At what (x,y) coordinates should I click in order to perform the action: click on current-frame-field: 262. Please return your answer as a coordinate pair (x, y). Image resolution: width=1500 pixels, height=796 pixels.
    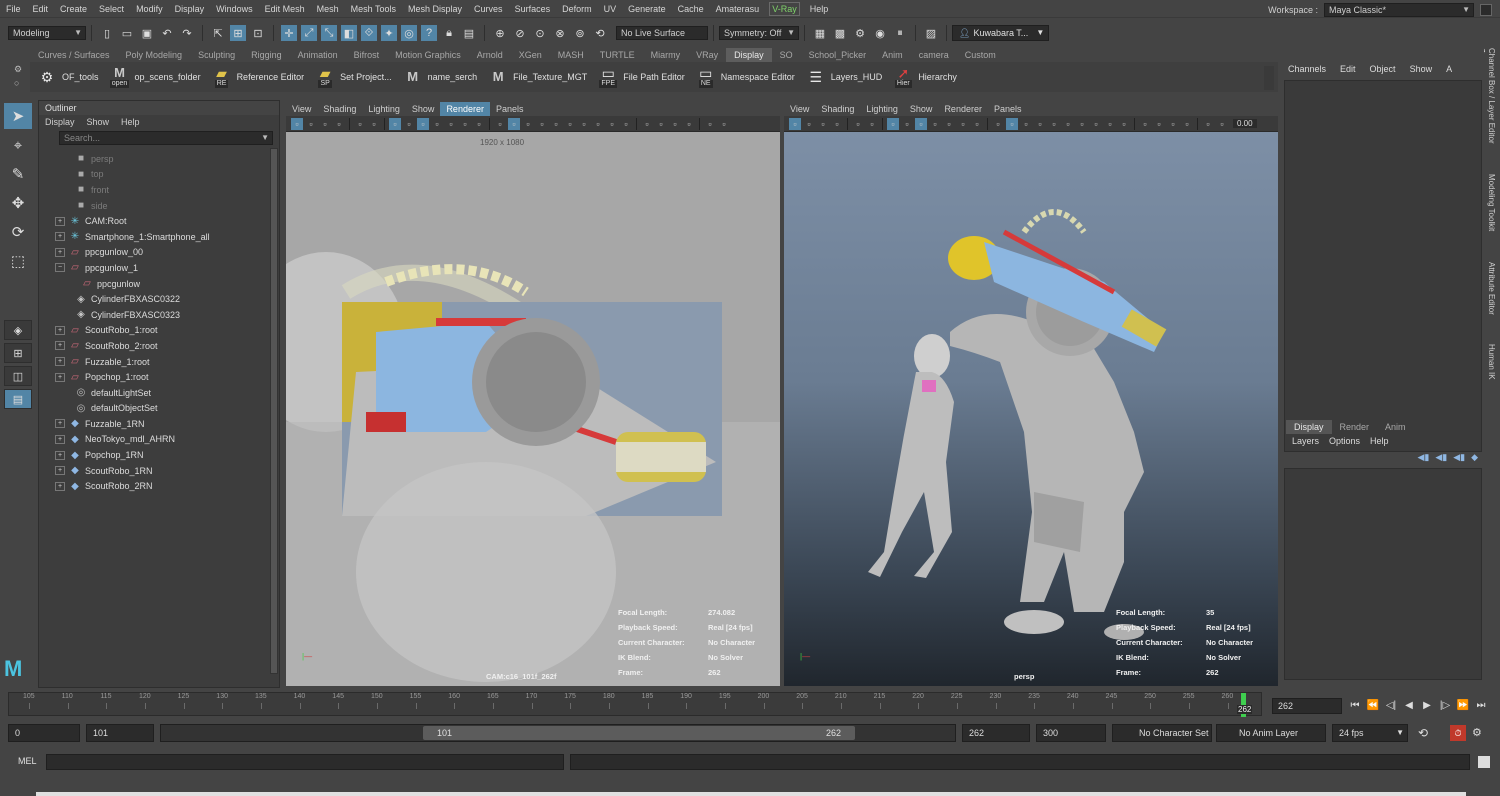
    Looking at the image, I should click on (1307, 706).